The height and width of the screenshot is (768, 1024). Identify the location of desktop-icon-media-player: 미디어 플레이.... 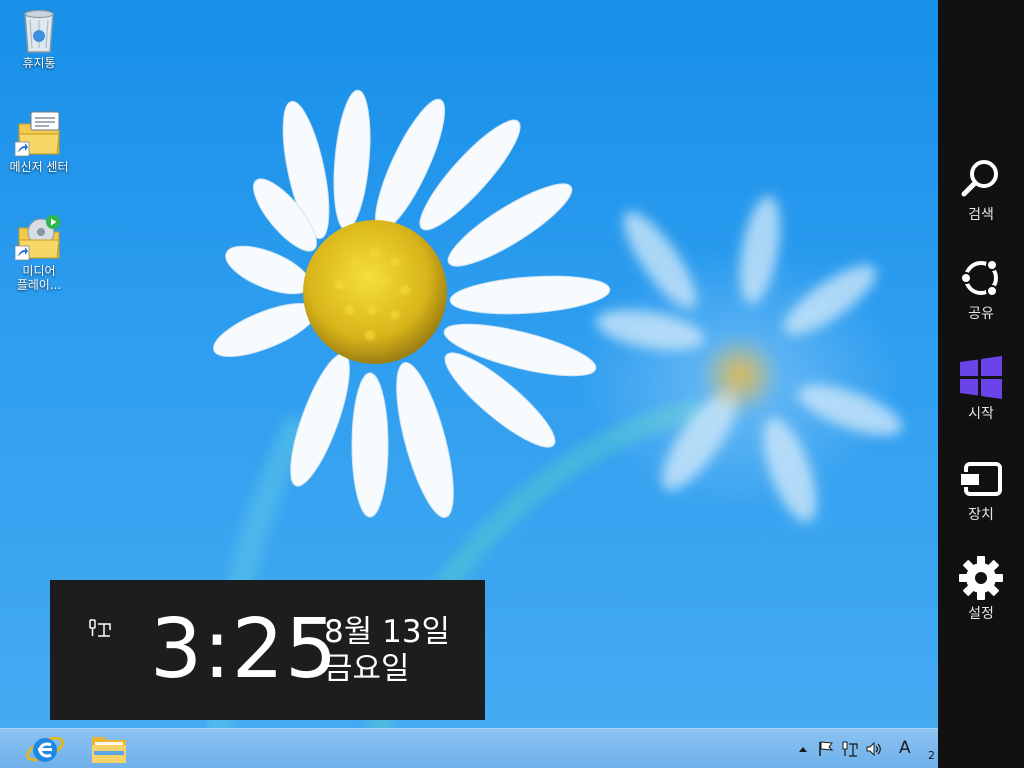
(39, 253).